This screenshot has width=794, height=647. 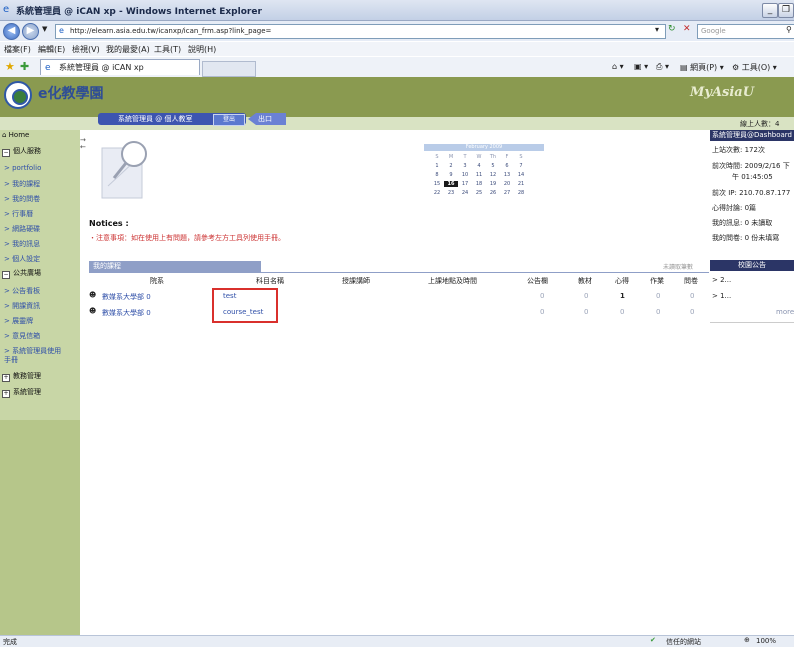 I want to click on calendar-day-today: 16, so click(x=451, y=184).